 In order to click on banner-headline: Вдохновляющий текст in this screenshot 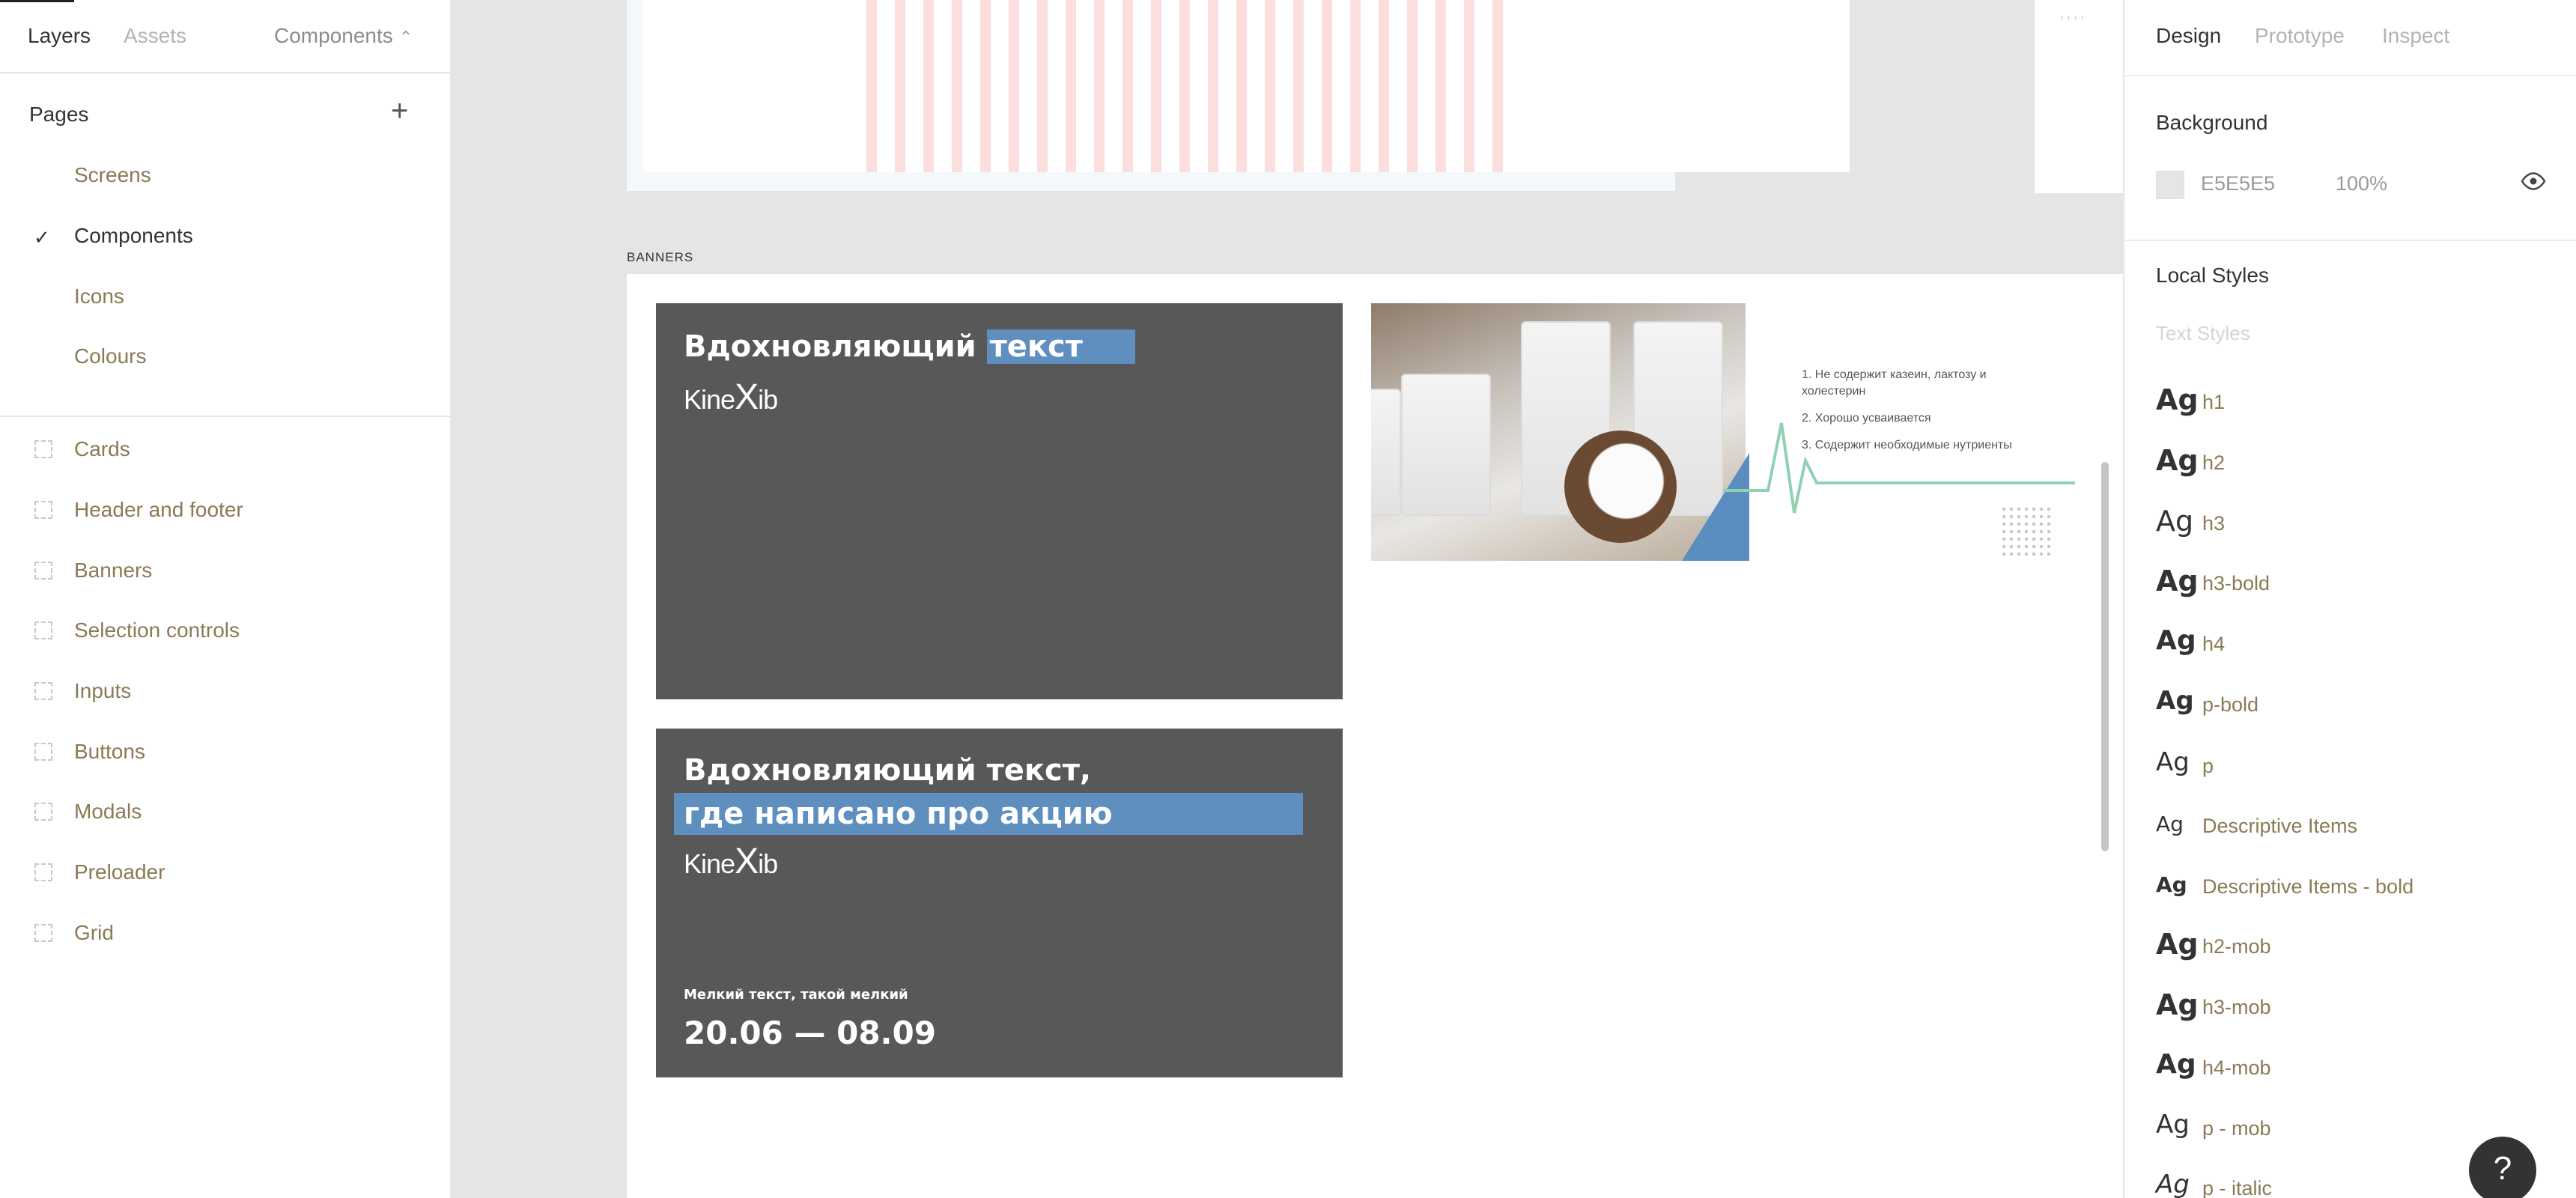, I will do `click(909, 347)`.